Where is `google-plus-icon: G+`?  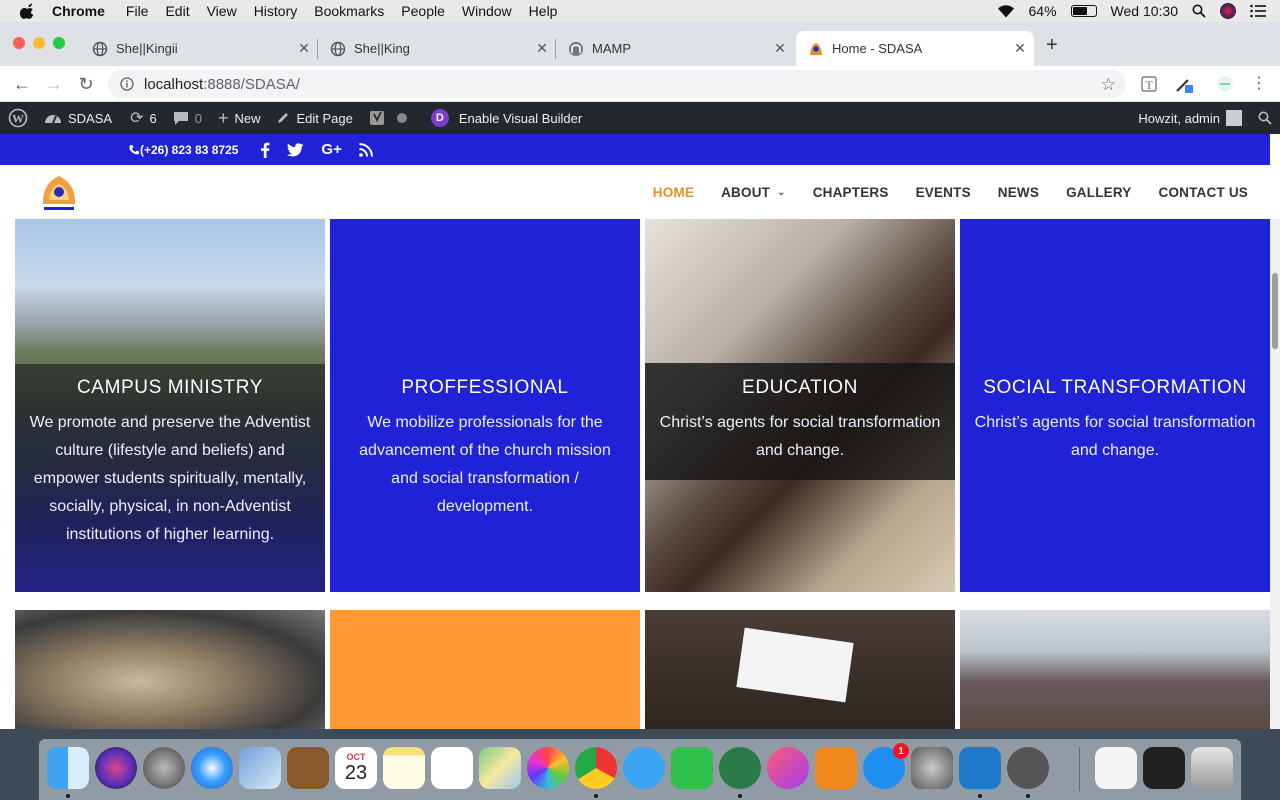
google-plus-icon: G+ is located at coordinates (331, 149).